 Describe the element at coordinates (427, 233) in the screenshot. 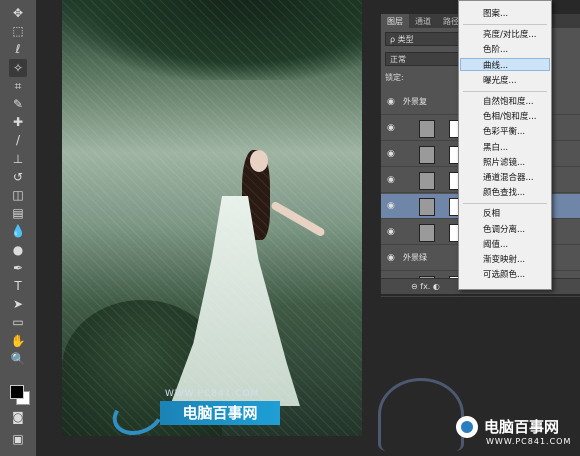

I see `layer-thumbnail-icon` at that location.